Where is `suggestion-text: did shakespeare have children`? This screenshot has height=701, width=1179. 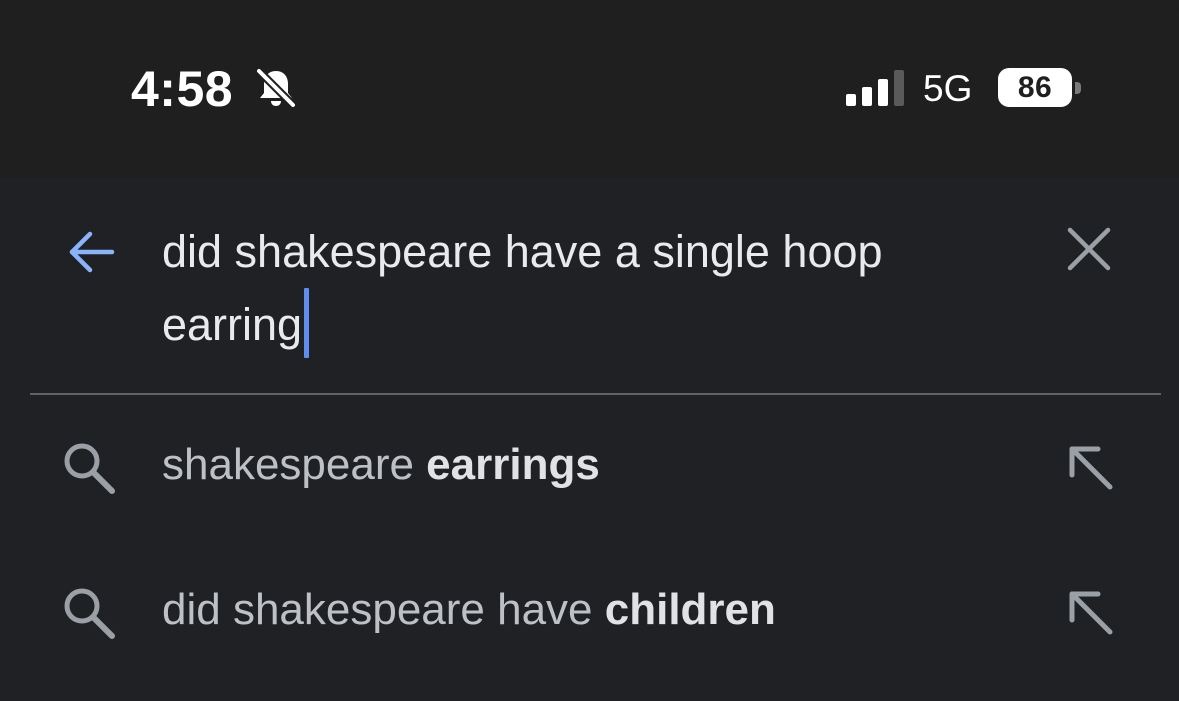 suggestion-text: did shakespeare have children is located at coordinates (469, 610).